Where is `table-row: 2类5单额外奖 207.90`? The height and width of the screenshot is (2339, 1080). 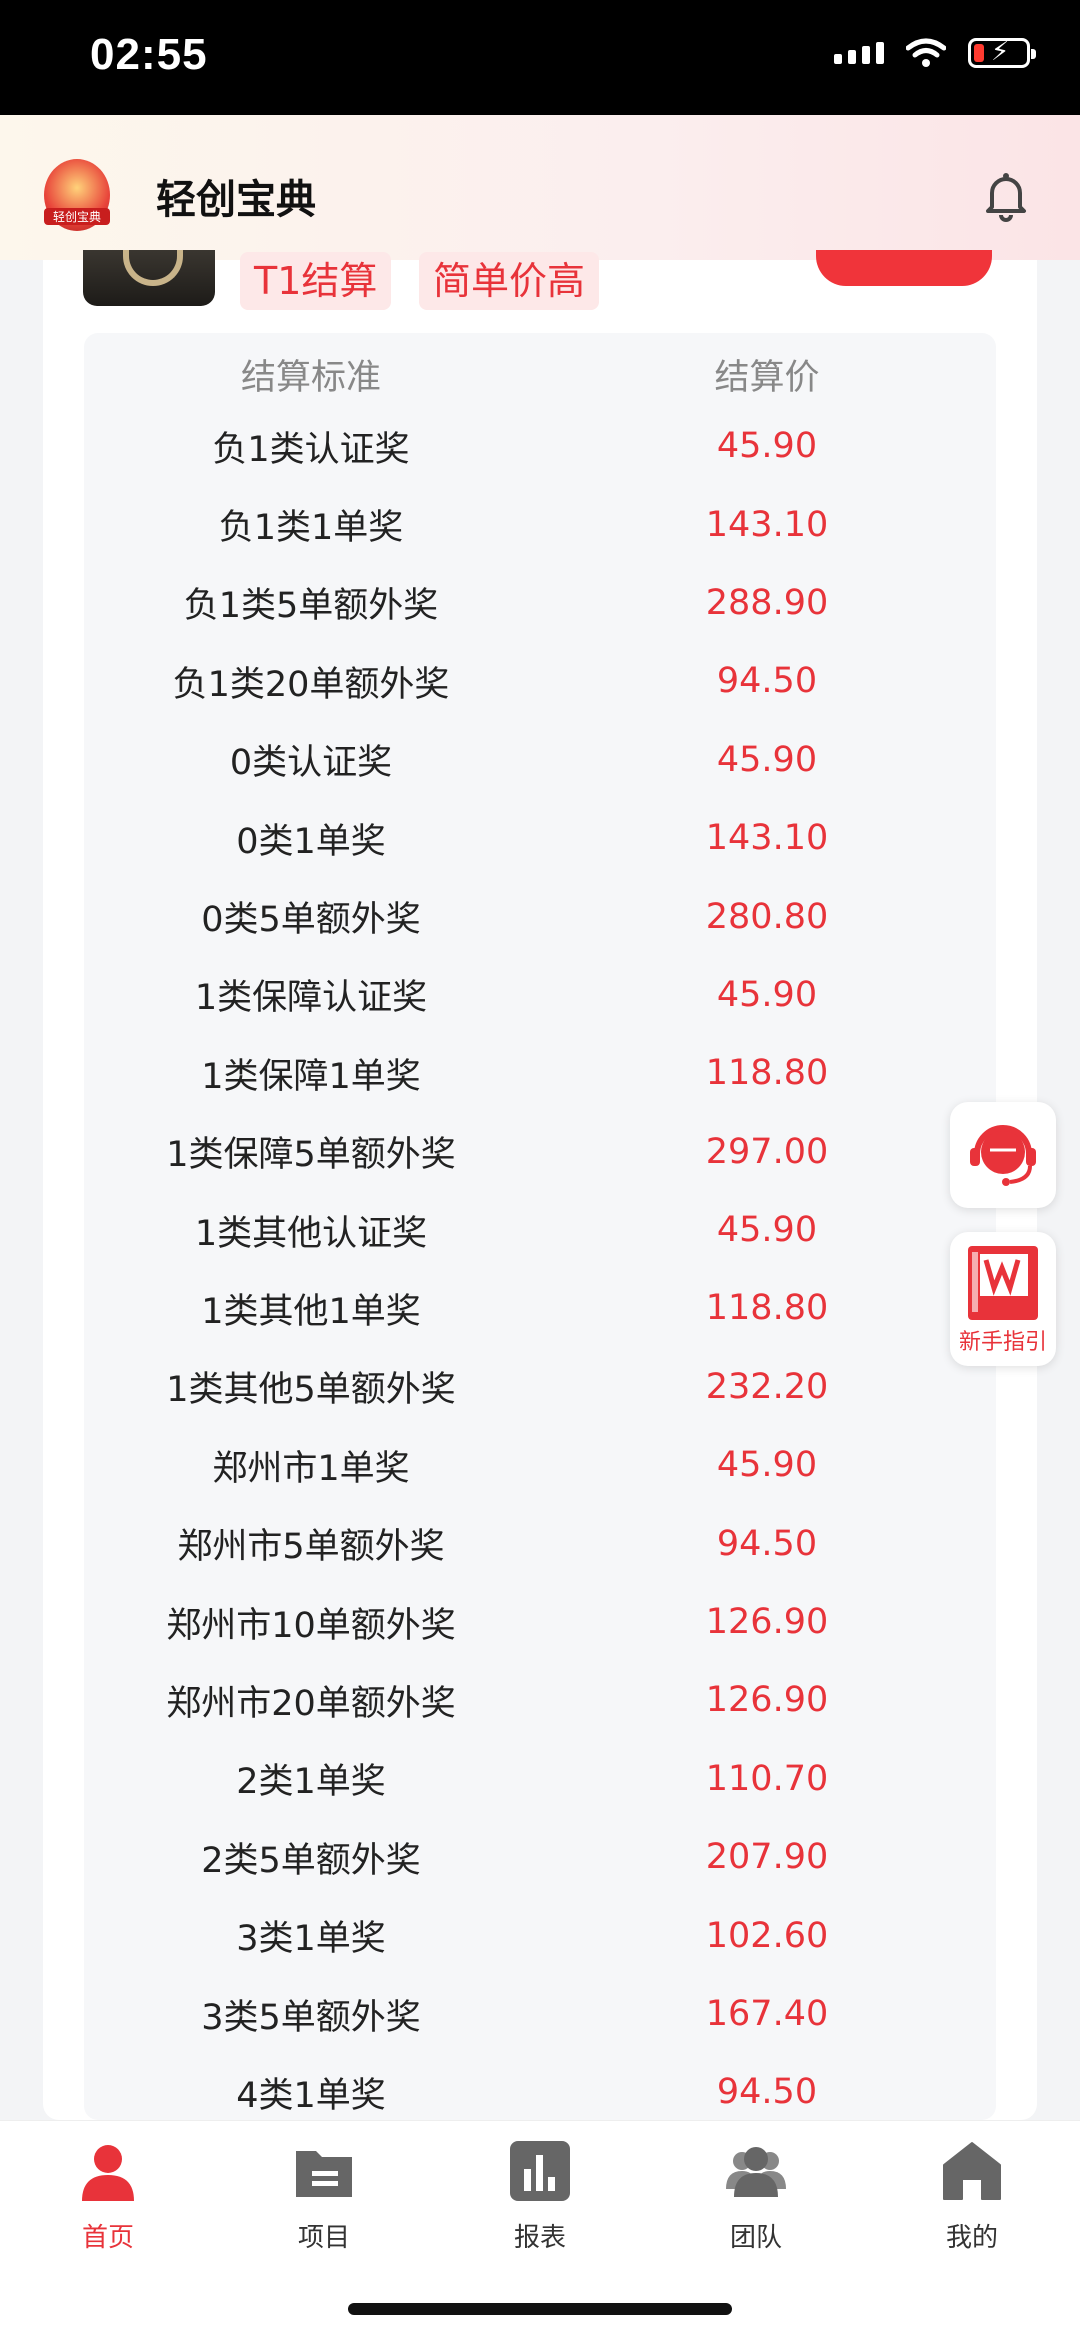
table-row: 2类5单额外奖 207.90 is located at coordinates (540, 1857).